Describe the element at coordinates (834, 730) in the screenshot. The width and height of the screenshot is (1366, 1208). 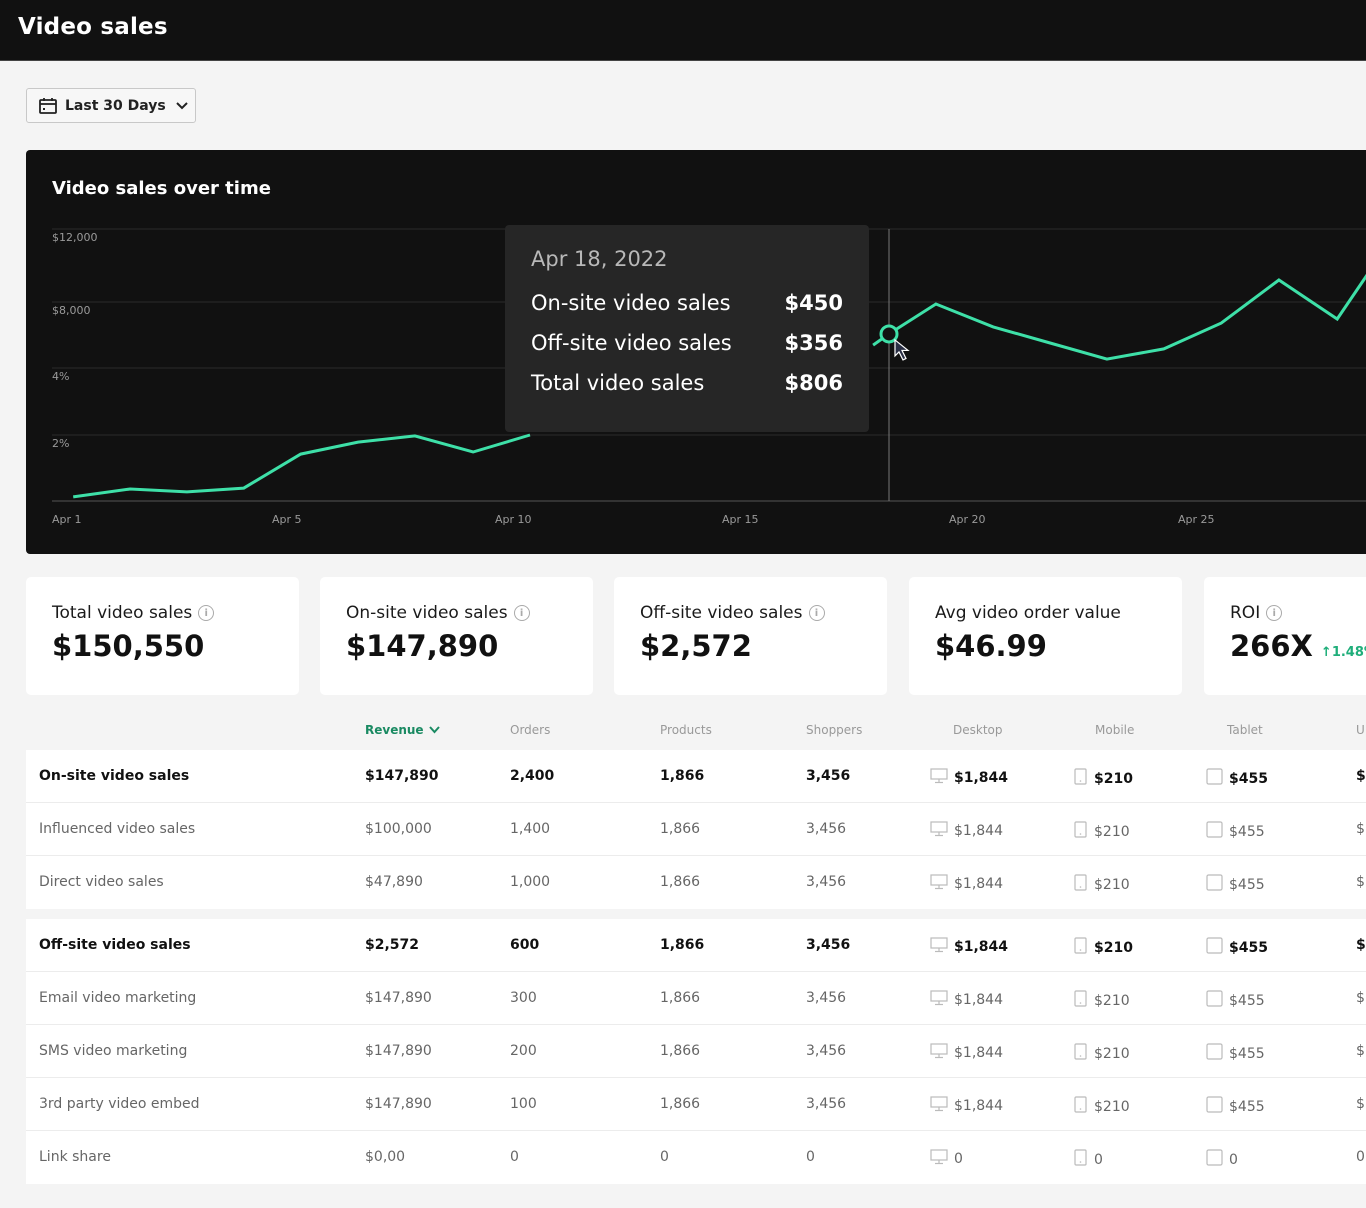
I see `column-header-shoppers: Shoppers` at that location.